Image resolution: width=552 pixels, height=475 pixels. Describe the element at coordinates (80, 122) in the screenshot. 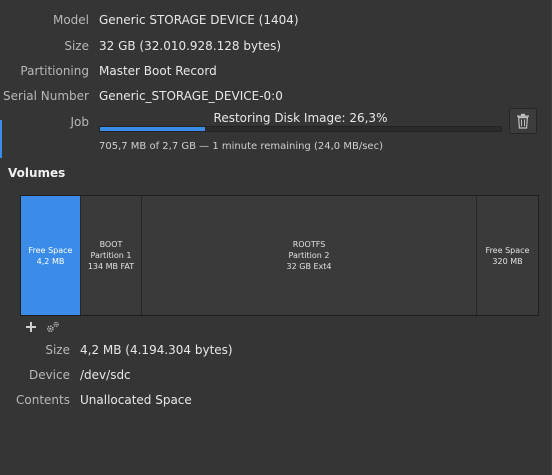

I see `job-label: Job` at that location.